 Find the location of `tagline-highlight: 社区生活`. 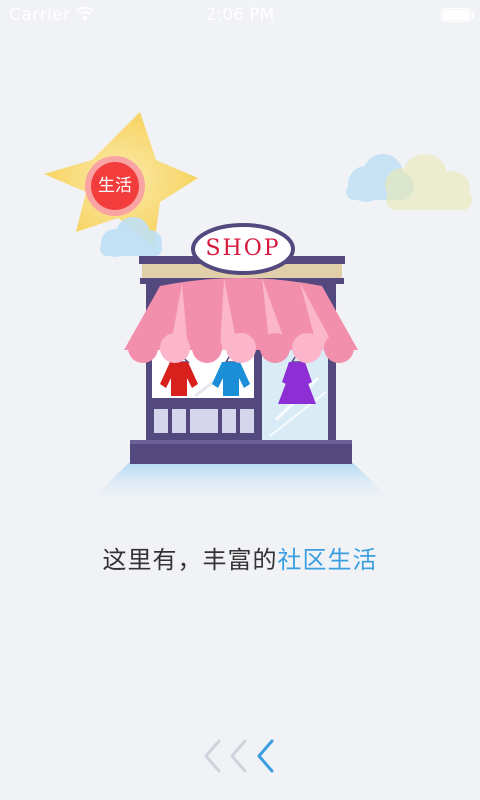

tagline-highlight: 社区生活 is located at coordinates (327, 560).